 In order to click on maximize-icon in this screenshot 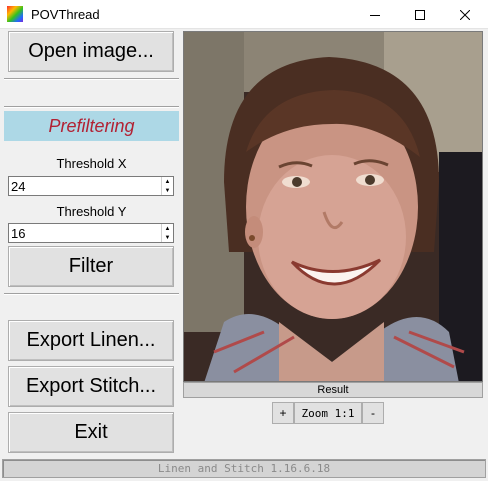, I will do `click(420, 14)`.